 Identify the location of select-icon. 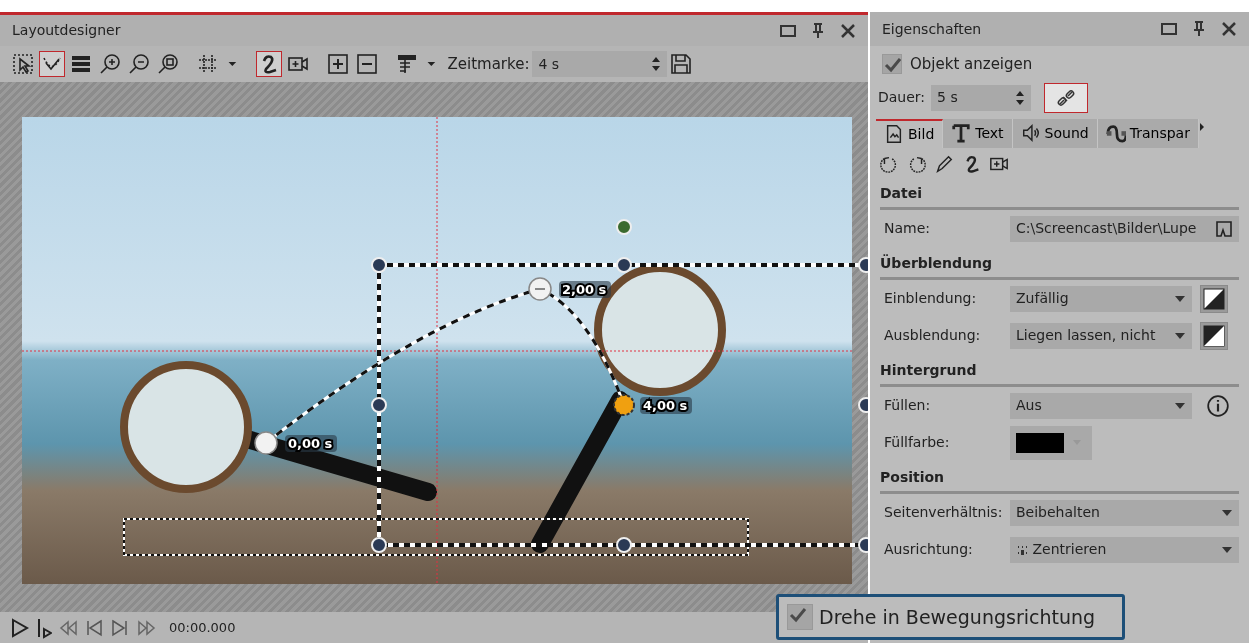
(23, 64).